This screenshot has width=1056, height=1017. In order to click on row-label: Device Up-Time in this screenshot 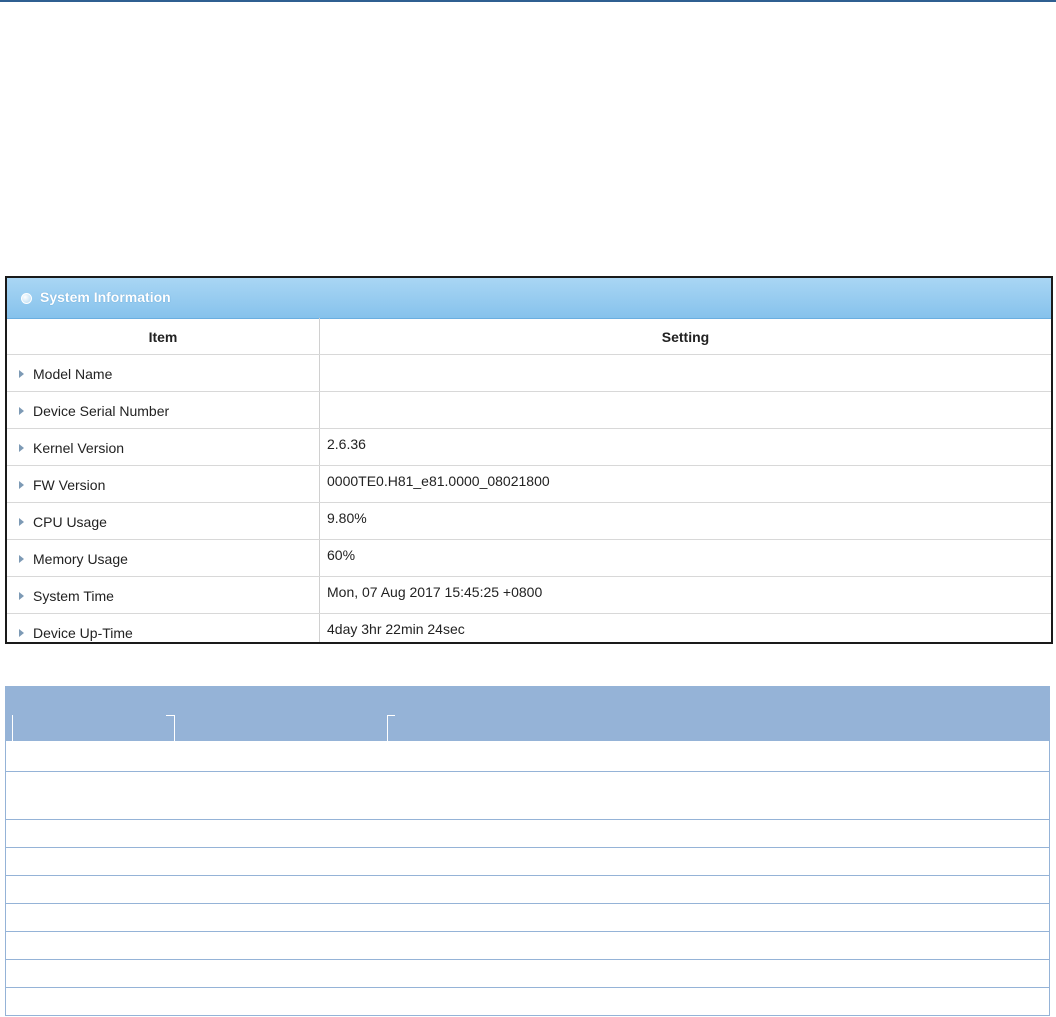, I will do `click(83, 633)`.